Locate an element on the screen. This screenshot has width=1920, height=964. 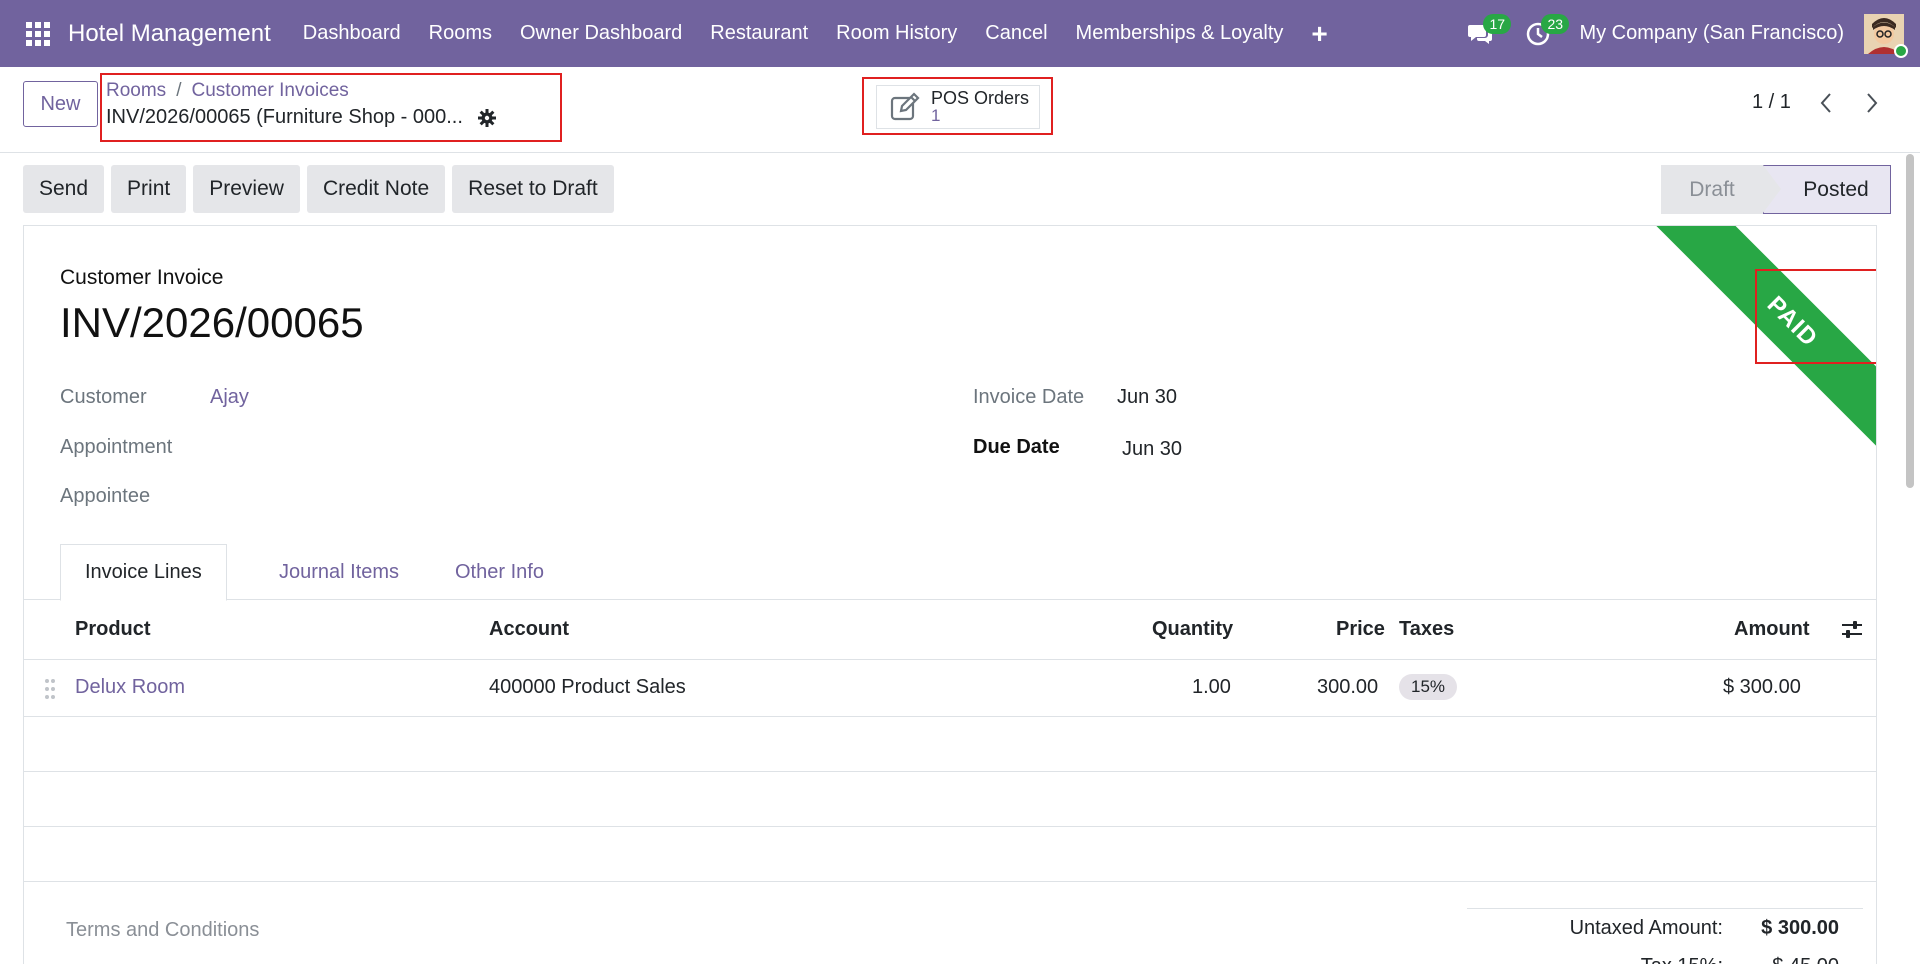
send-button: Send is located at coordinates (64, 189).